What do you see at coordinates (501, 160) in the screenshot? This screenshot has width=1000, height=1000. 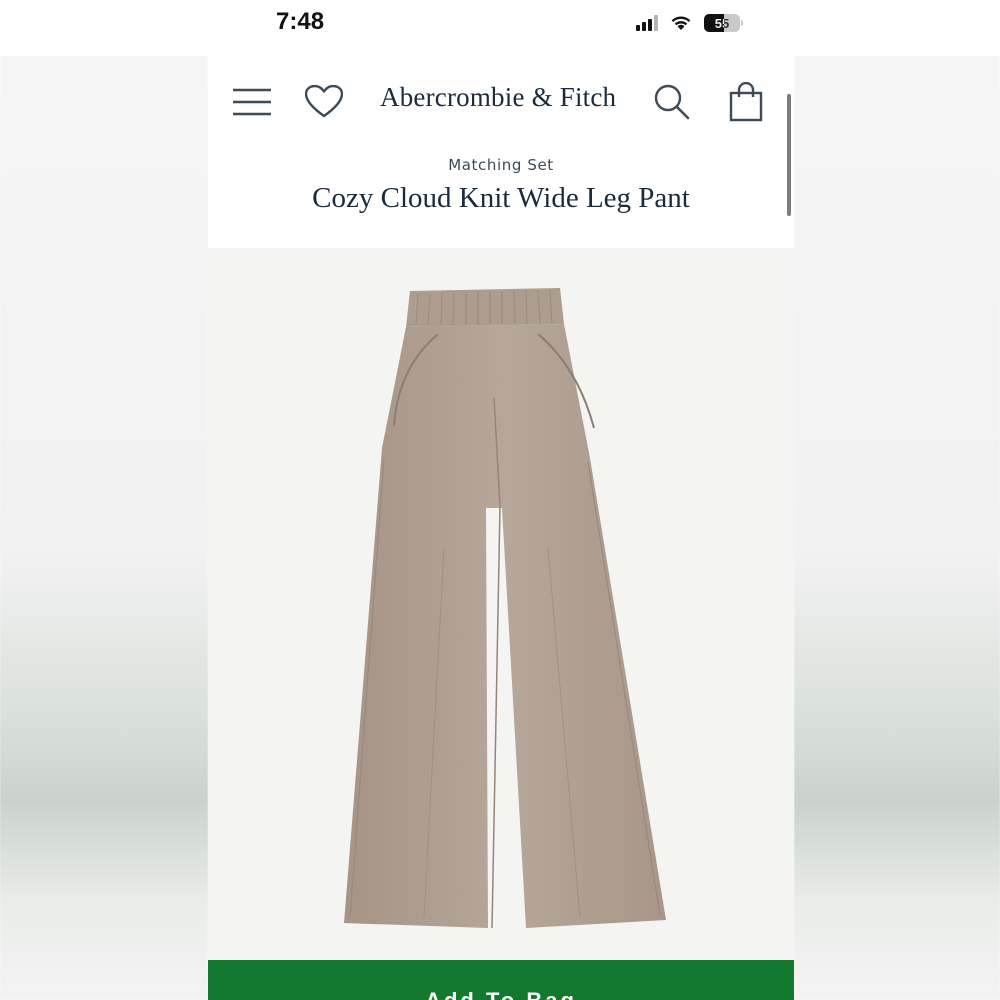 I see `product-category: Matching Set` at bounding box center [501, 160].